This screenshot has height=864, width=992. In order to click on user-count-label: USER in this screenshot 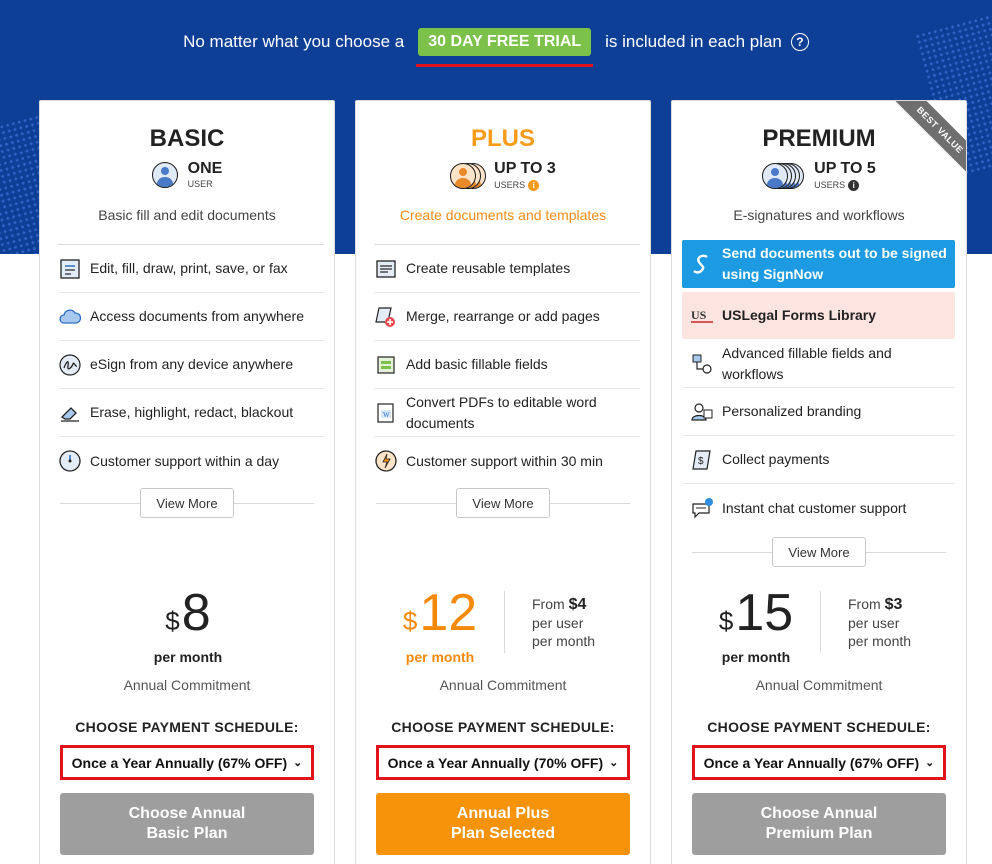, I will do `click(200, 184)`.